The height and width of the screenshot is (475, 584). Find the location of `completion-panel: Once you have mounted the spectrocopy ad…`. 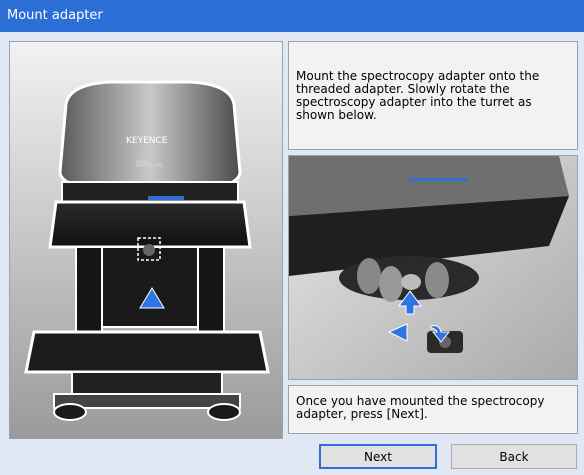

completion-panel: Once you have mounted the spectrocopy ad… is located at coordinates (433, 409).